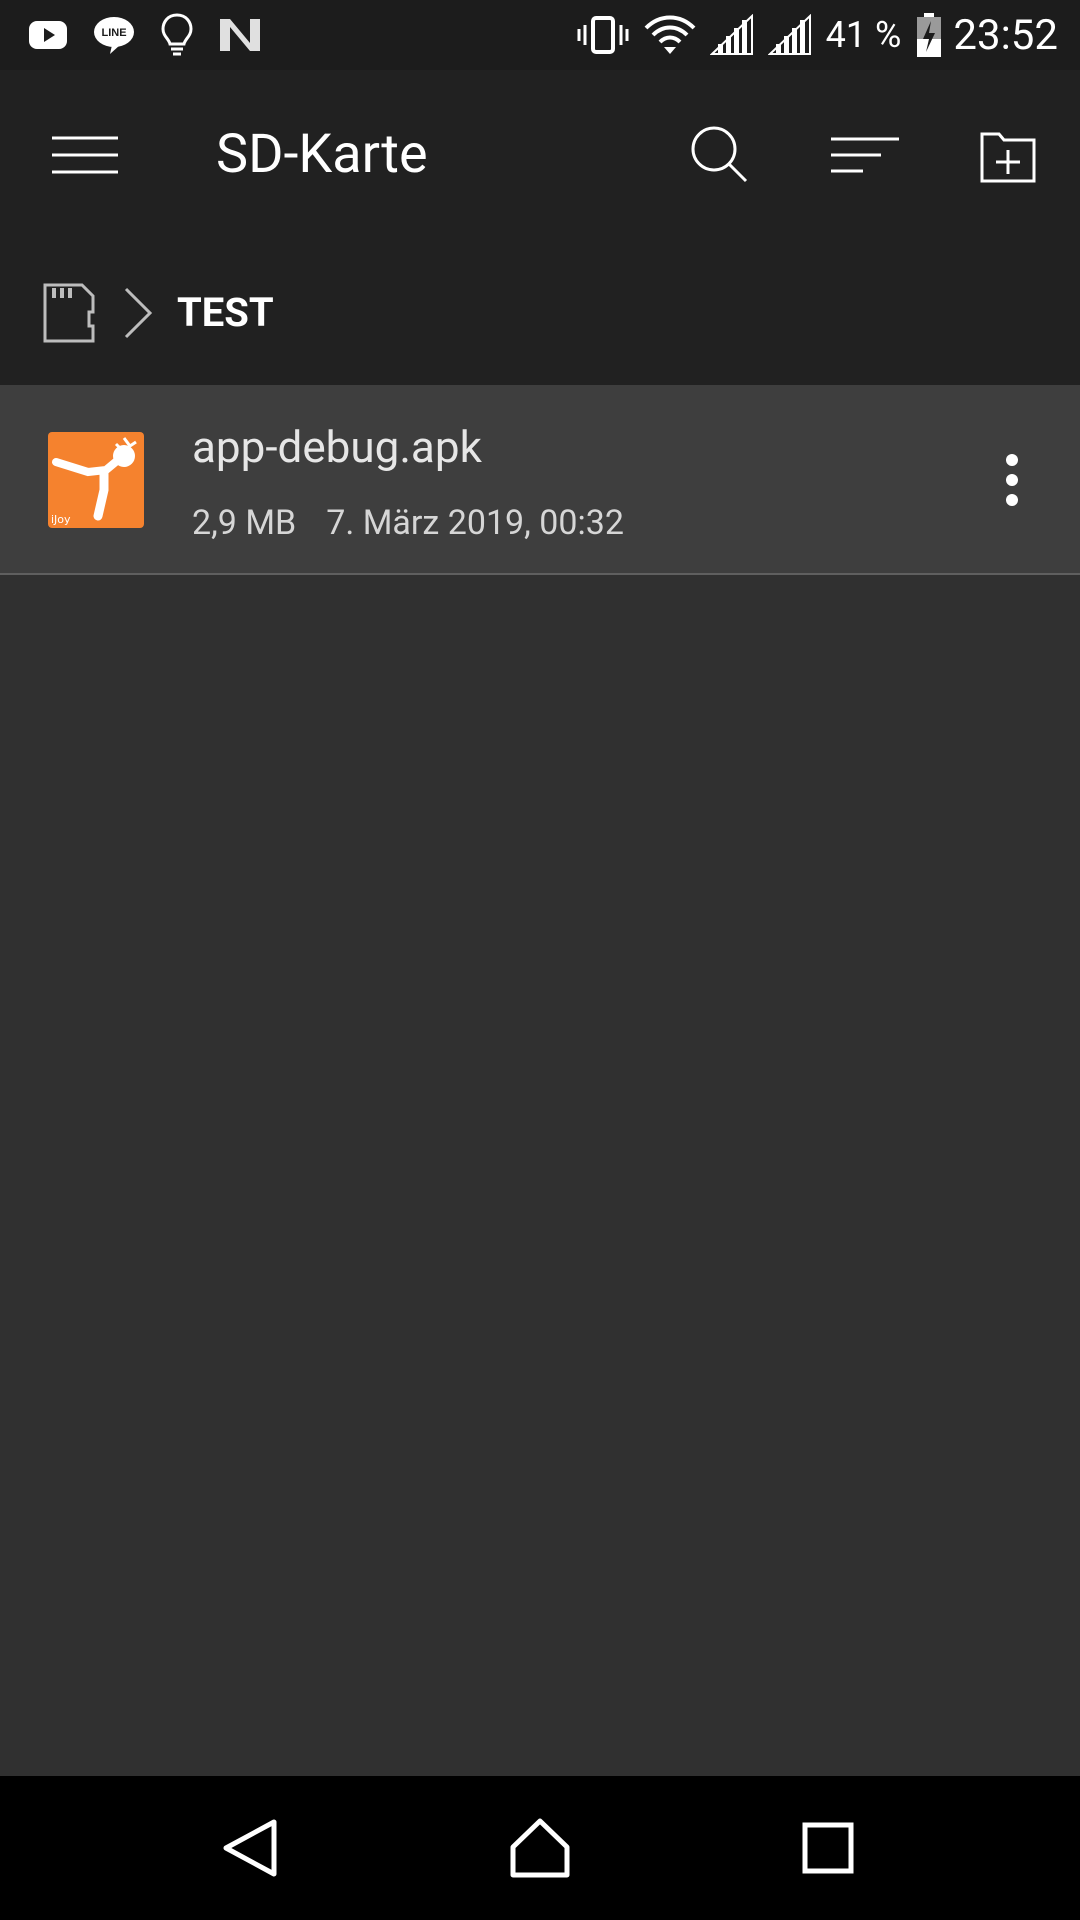 The width and height of the screenshot is (1080, 1920). I want to click on home-icon, so click(540, 1848).